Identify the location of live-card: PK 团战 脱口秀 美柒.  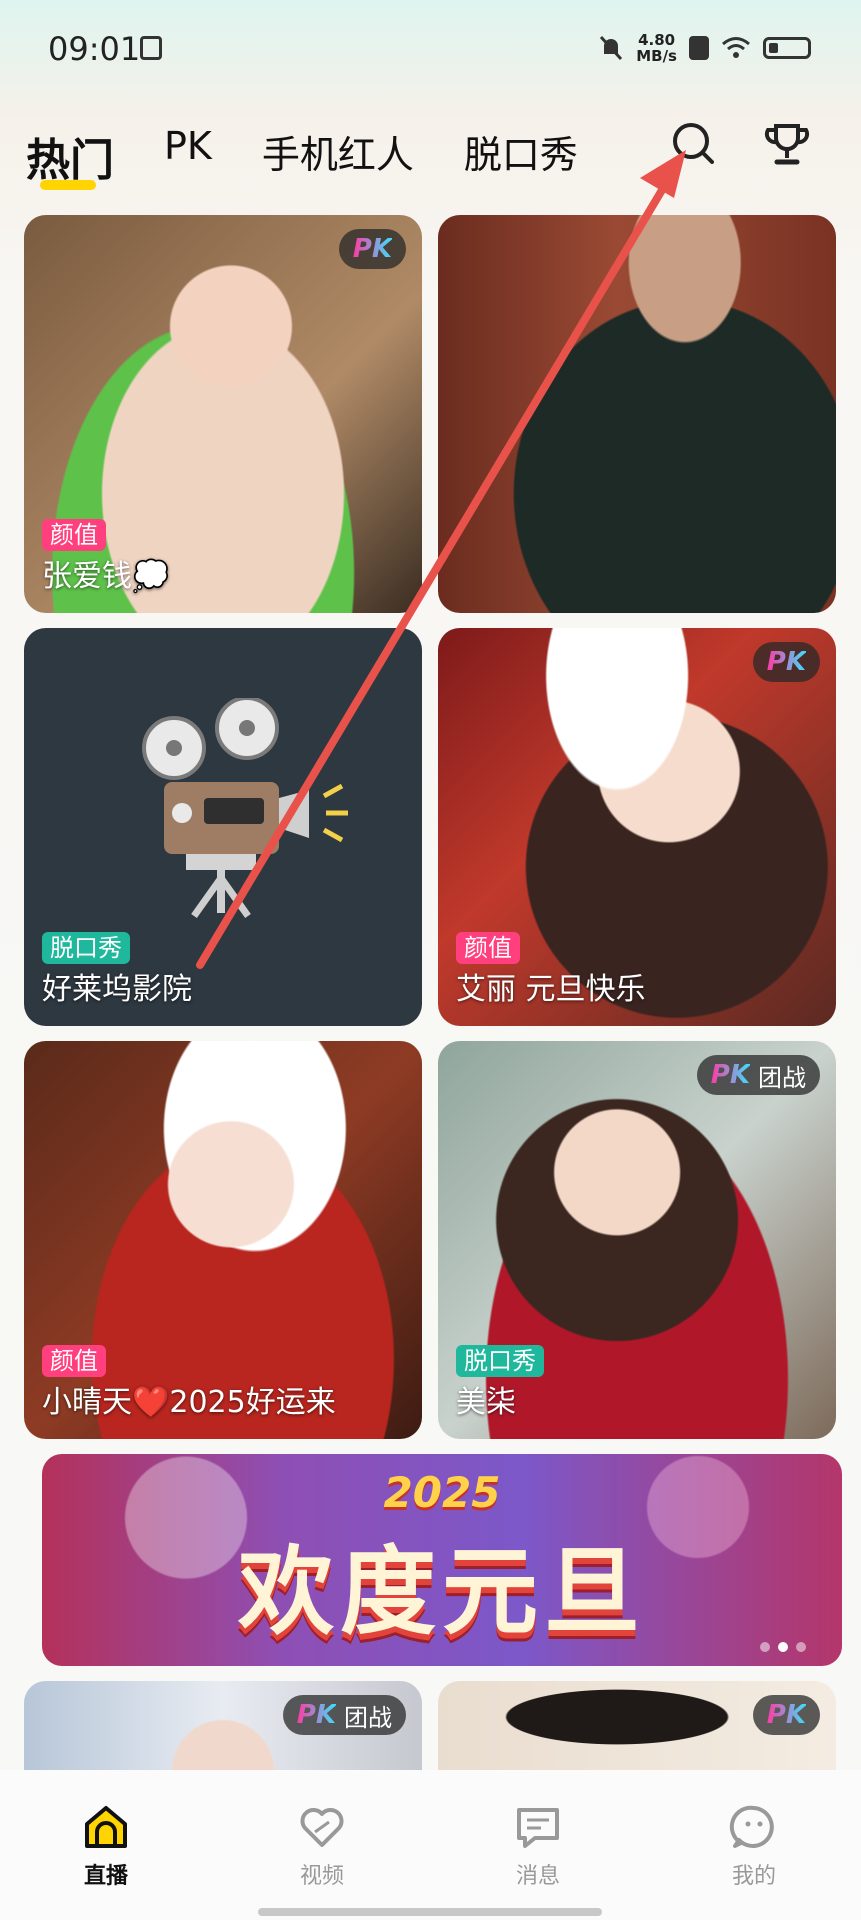
(637, 1240).